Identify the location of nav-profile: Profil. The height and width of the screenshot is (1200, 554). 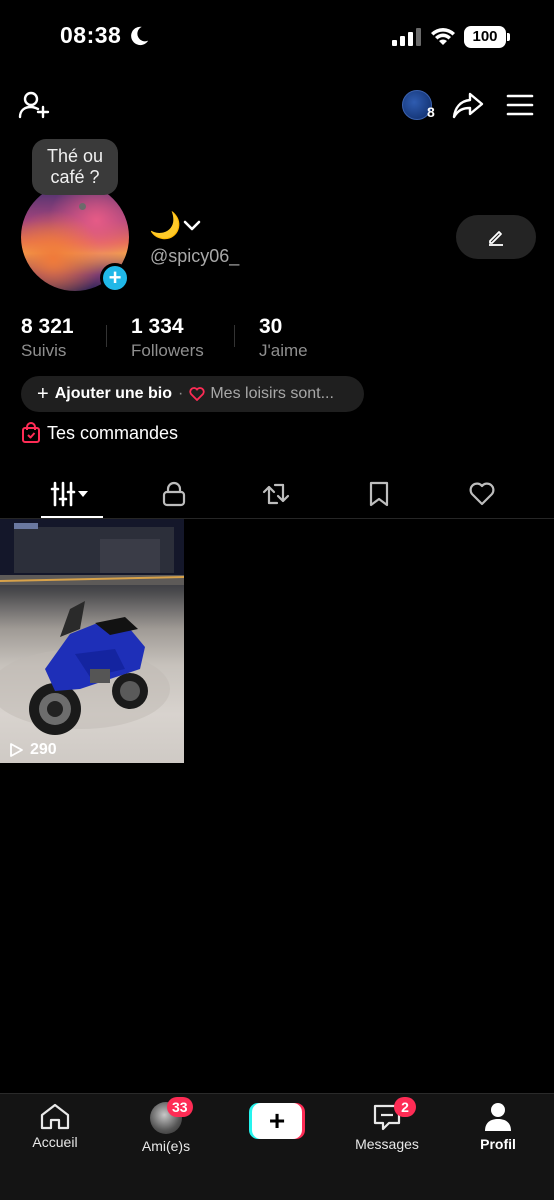
(498, 1127).